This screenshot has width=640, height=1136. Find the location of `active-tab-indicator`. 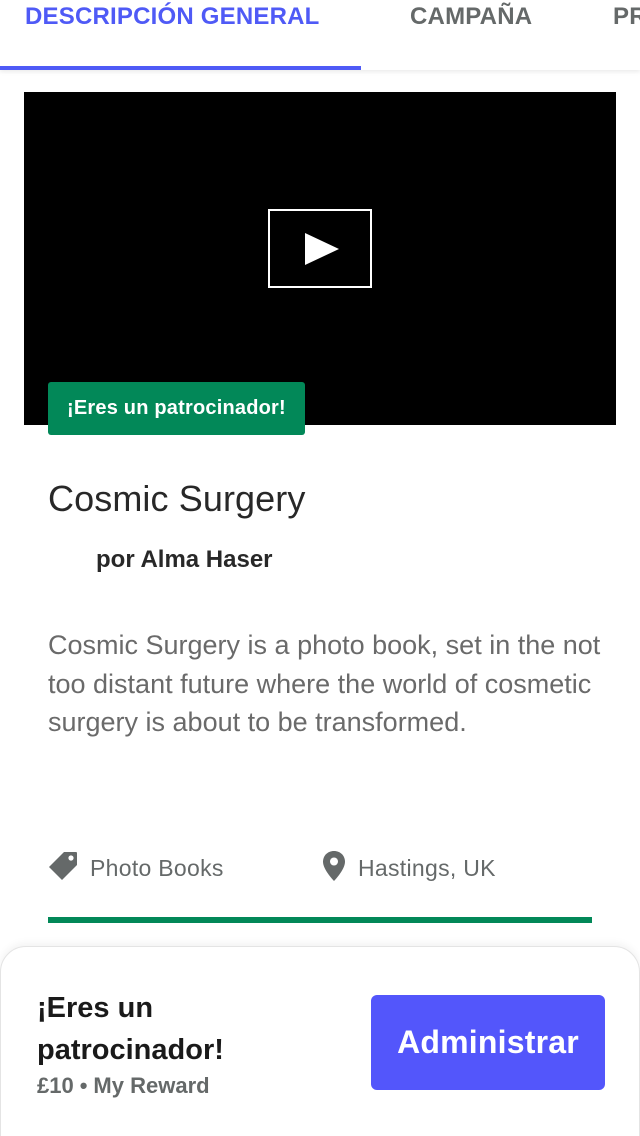

active-tab-indicator is located at coordinates (180, 68).